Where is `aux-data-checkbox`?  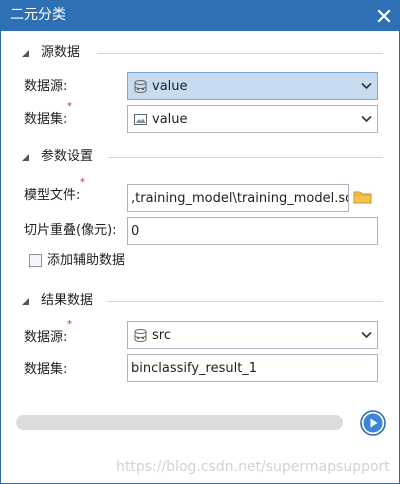
aux-data-checkbox is located at coordinates (35, 260).